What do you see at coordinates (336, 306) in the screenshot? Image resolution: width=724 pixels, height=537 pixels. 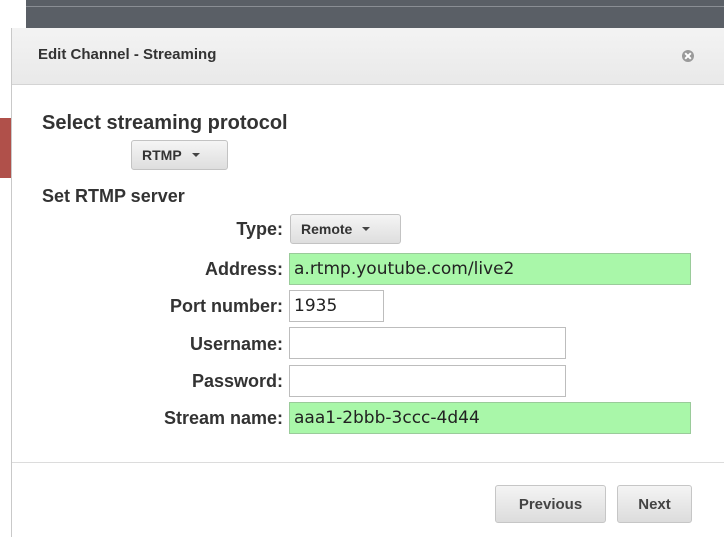 I see `port-input` at bounding box center [336, 306].